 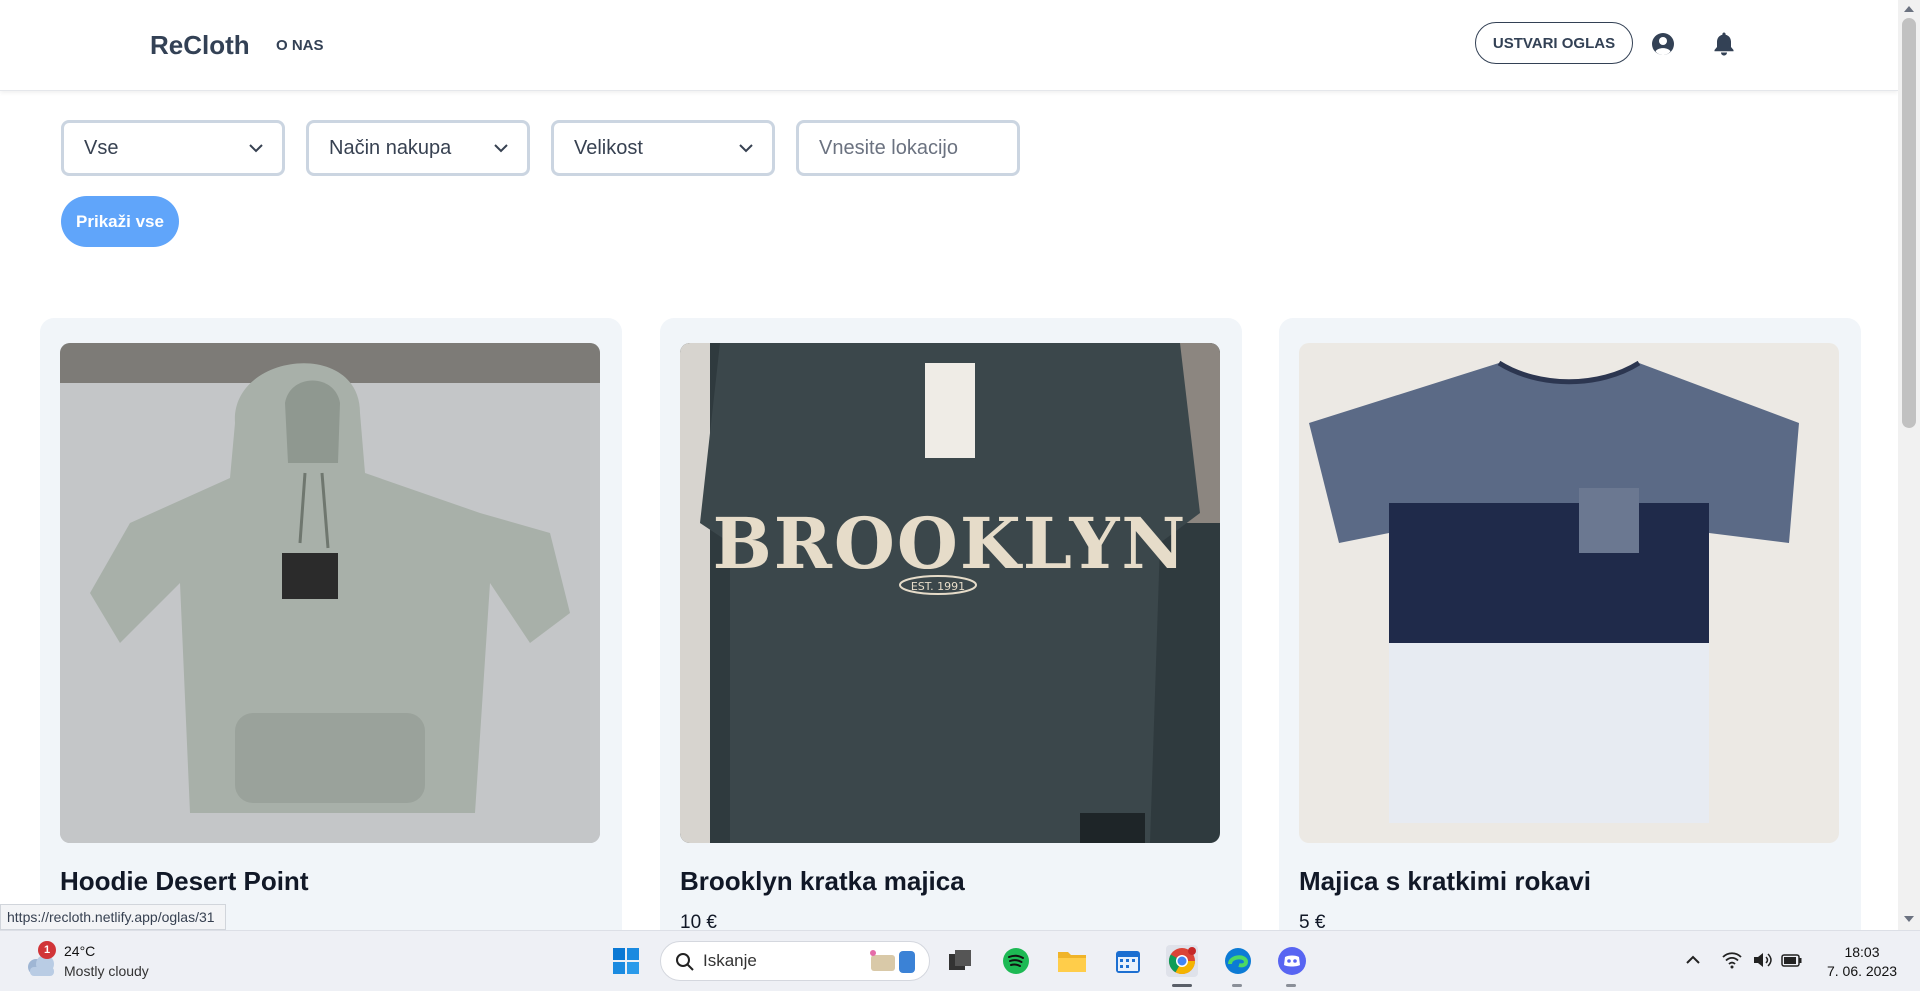 What do you see at coordinates (47, 950) in the screenshot?
I see `weather-notification-badge: 1` at bounding box center [47, 950].